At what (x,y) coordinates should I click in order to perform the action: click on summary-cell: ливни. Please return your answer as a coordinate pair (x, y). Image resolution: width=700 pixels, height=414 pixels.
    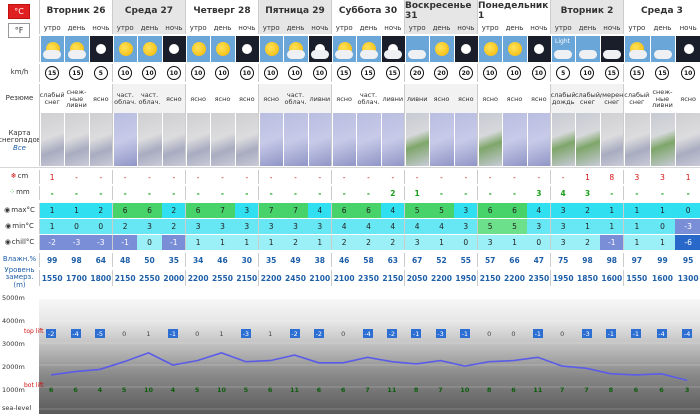
    Looking at the image, I should click on (319, 99).